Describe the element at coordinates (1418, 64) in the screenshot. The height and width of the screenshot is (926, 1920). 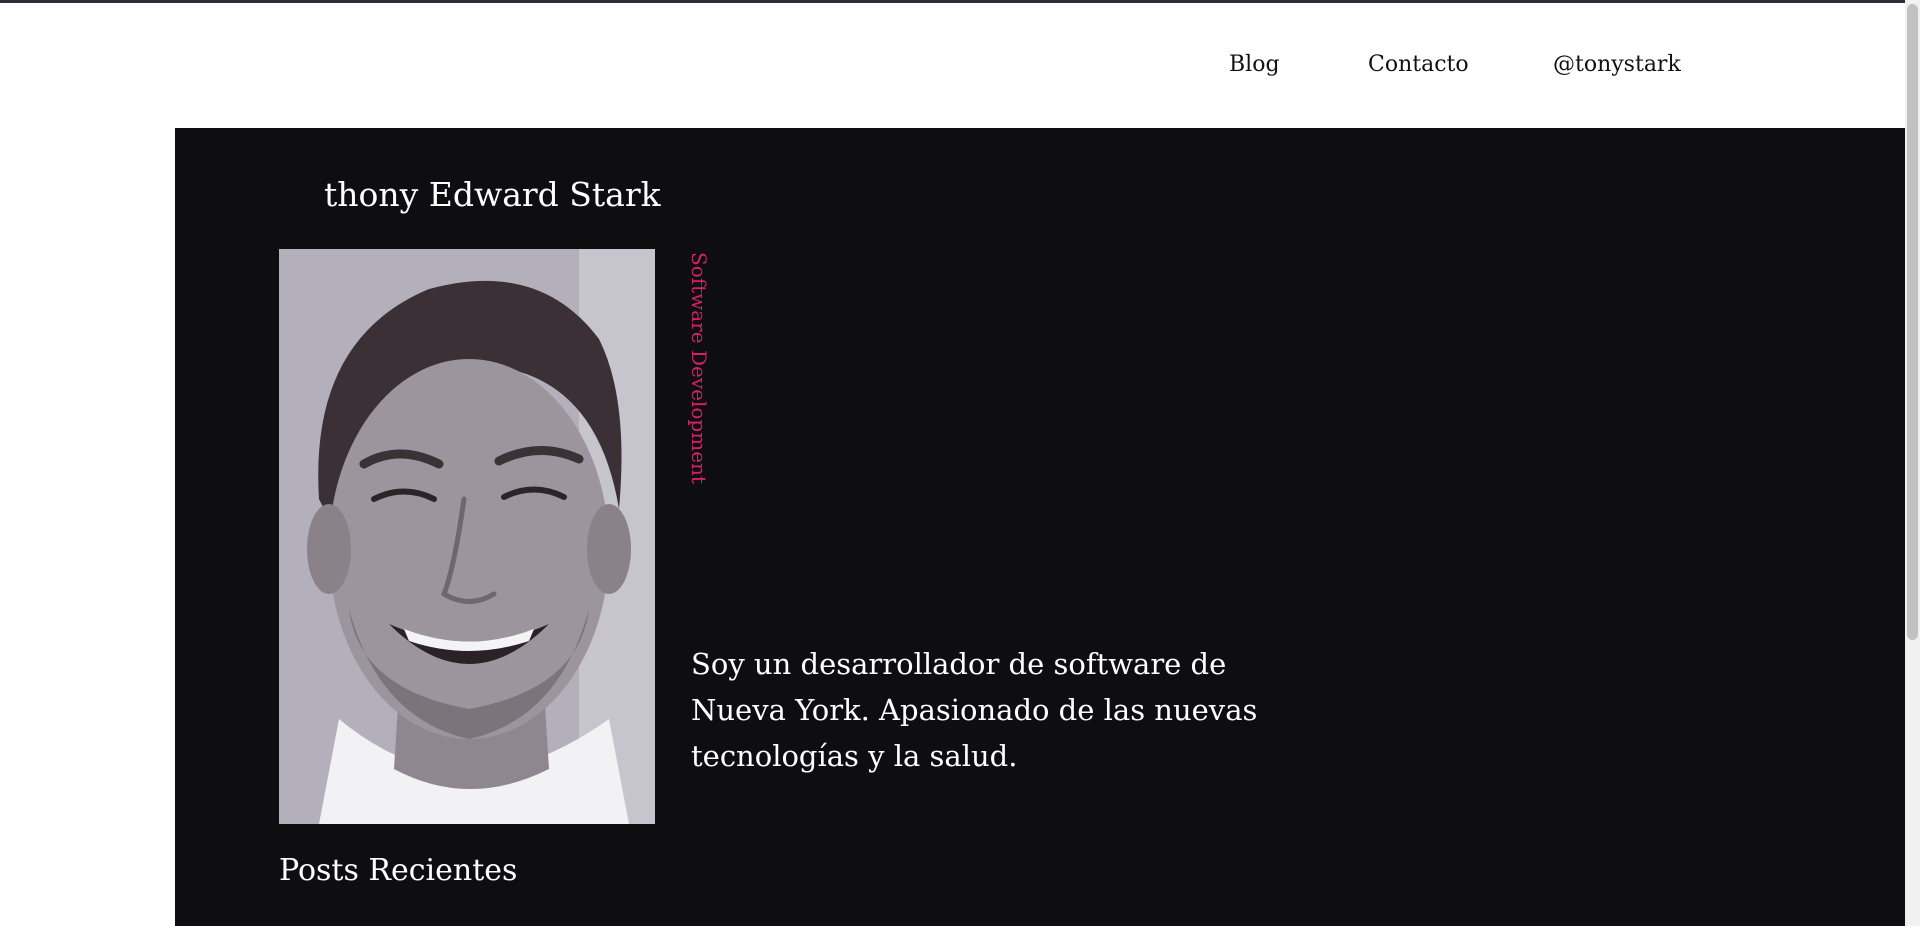
I see `nav-link-contacto: Contacto` at that location.